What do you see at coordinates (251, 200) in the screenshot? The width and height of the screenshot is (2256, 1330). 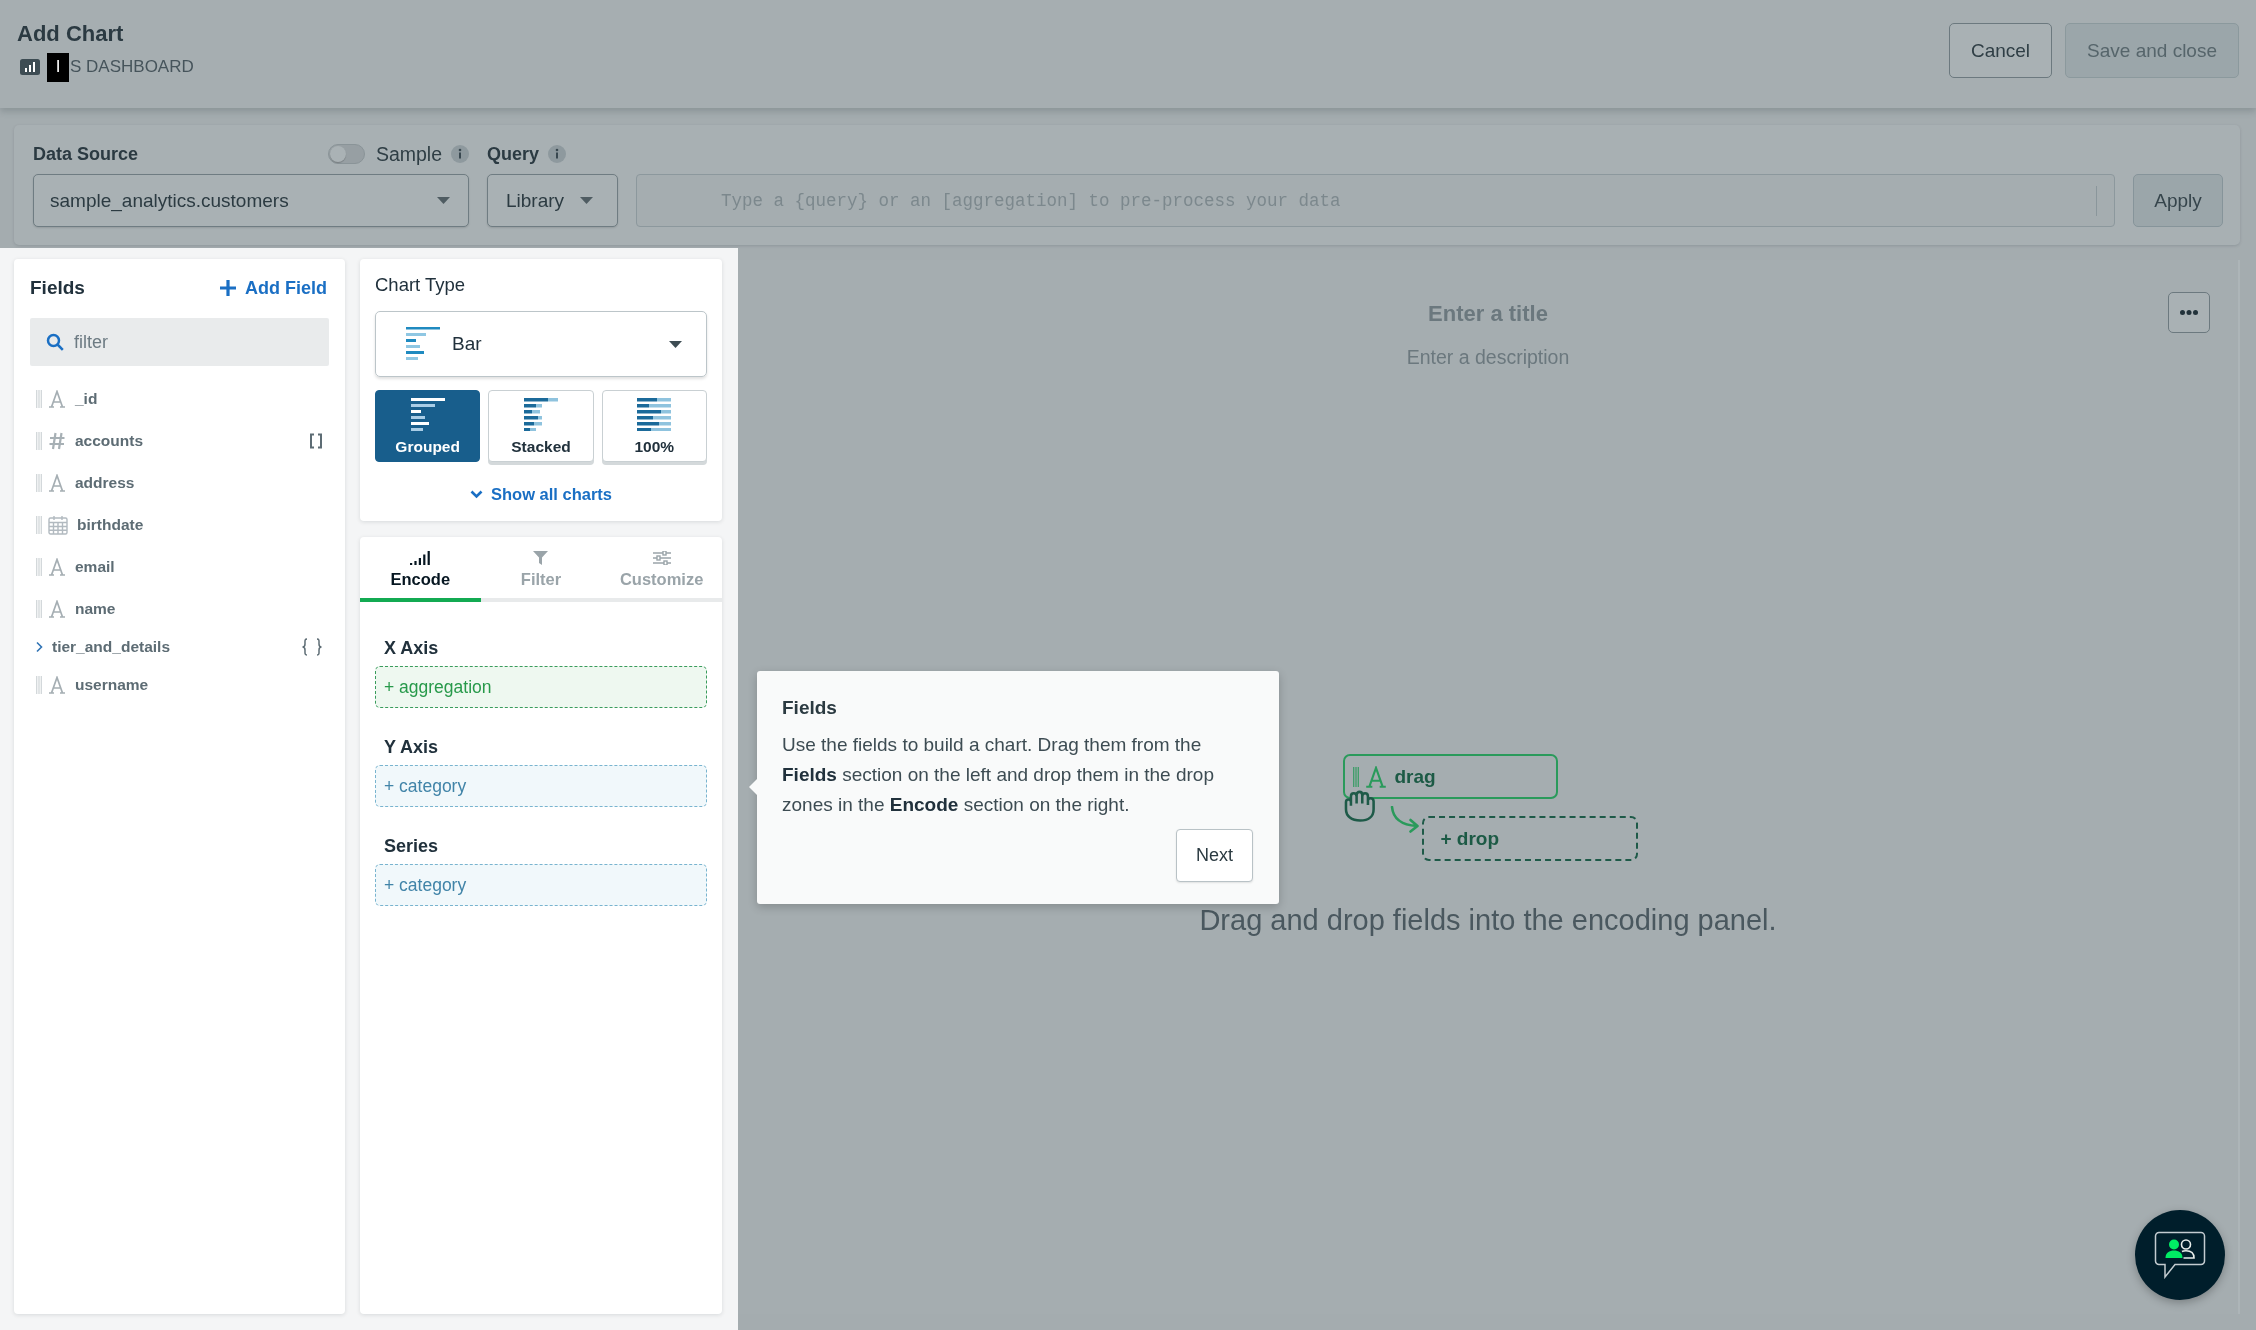 I see `data-source-select: sample_analytics.customers` at bounding box center [251, 200].